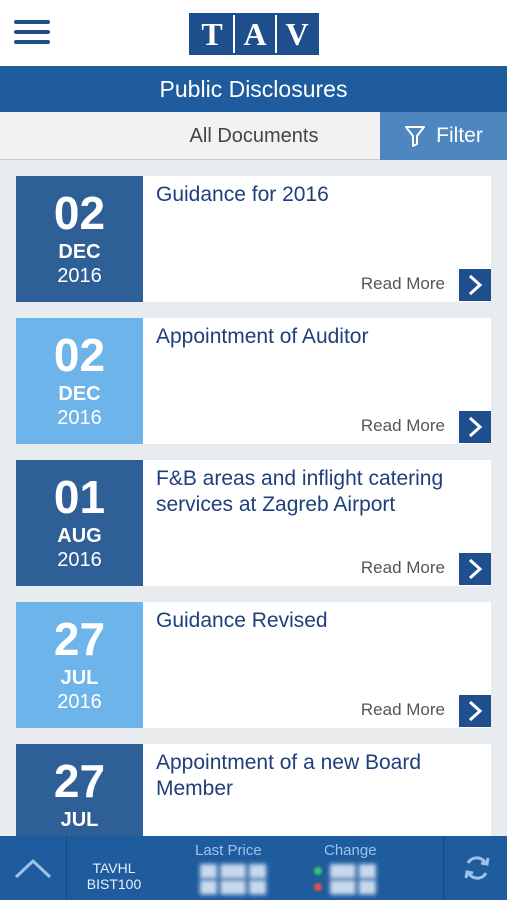 This screenshot has width=507, height=900. I want to click on disclosure-title: Guidance for 2016, so click(318, 195).